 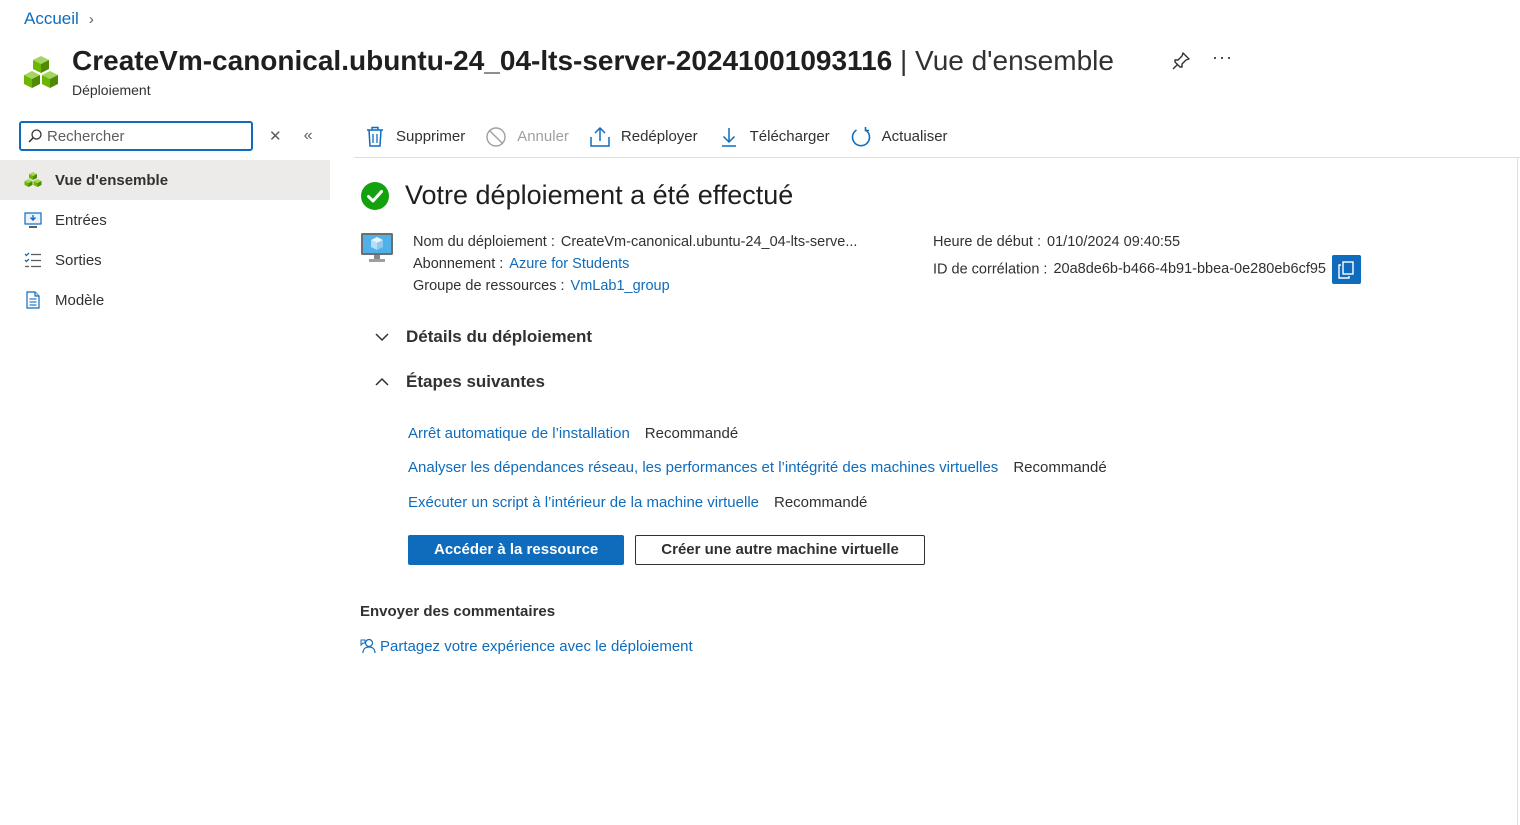 What do you see at coordinates (1003, 60) in the screenshot?
I see `page-title-suffix: | Vue d'ensemble` at bounding box center [1003, 60].